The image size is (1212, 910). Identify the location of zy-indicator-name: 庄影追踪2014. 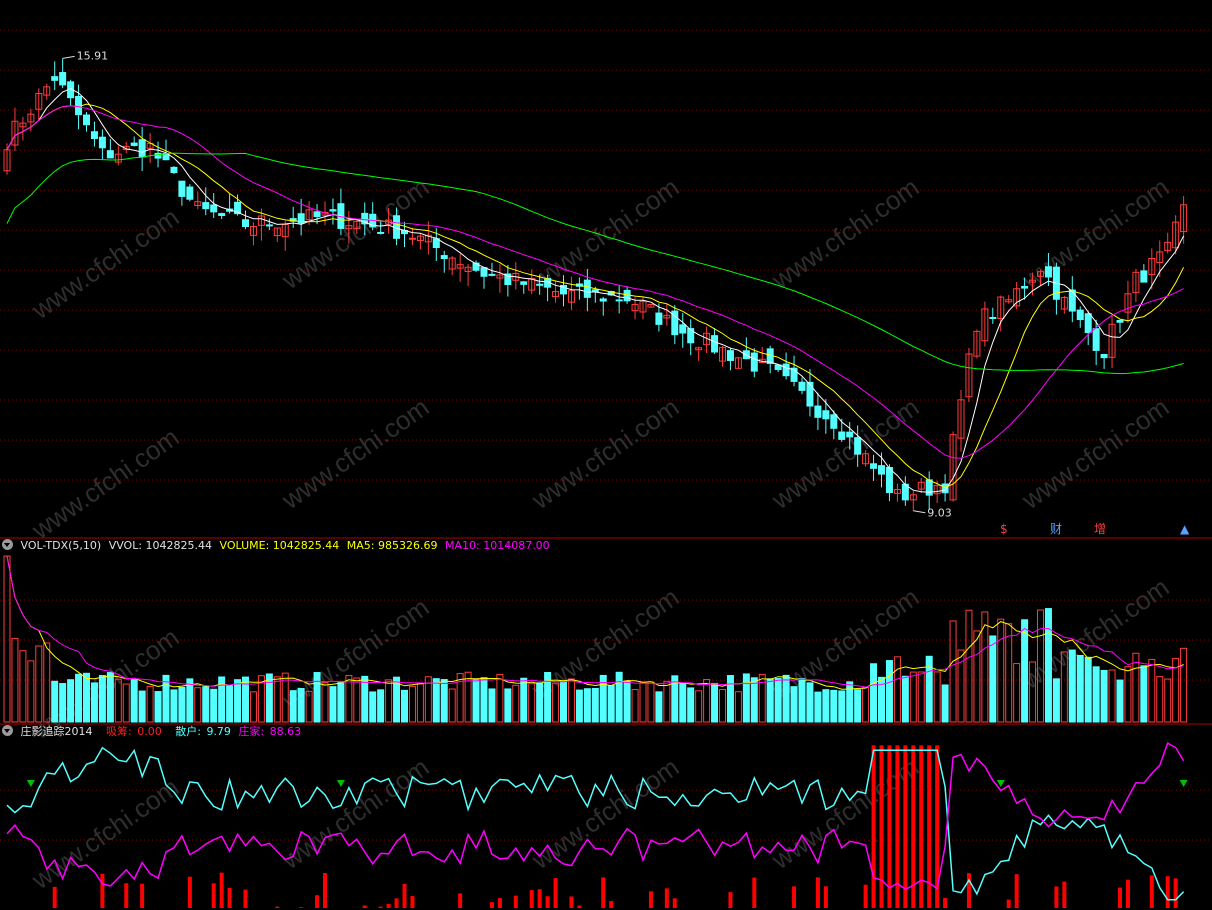
(57, 731).